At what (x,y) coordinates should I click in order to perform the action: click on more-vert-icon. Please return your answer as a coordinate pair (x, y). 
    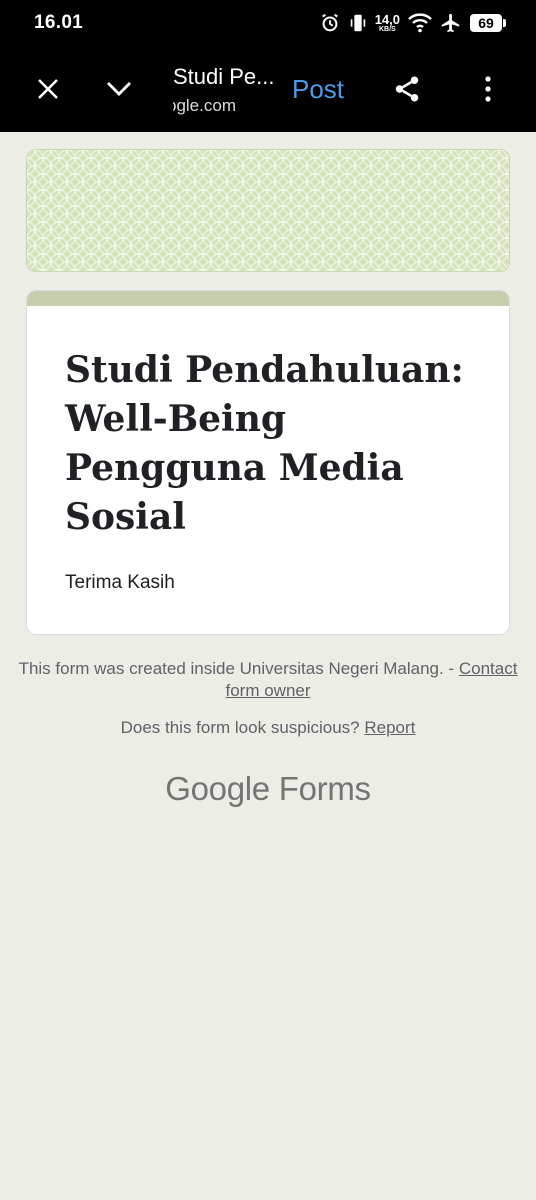
    Looking at the image, I should click on (488, 89).